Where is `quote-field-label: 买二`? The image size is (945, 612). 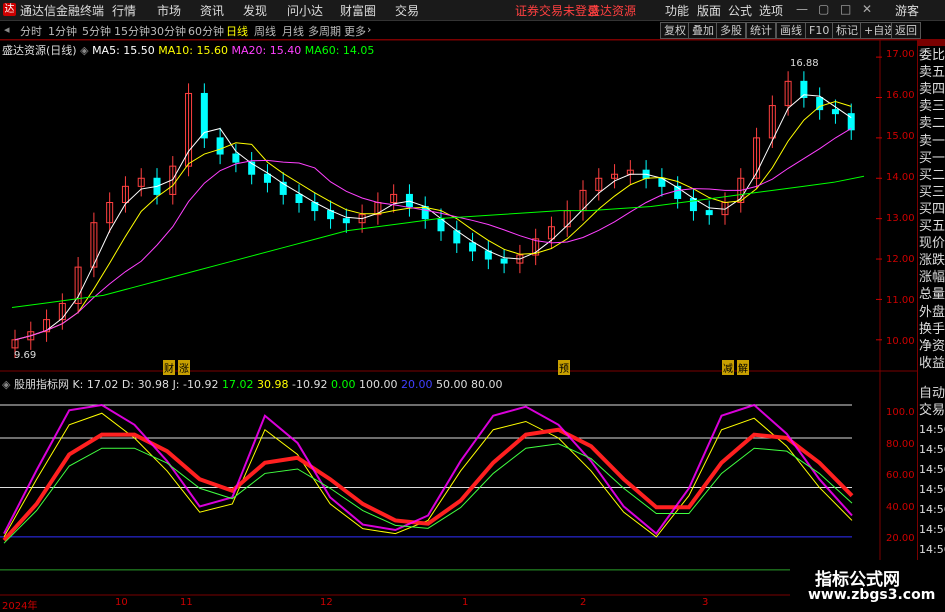
quote-field-label: 买二 is located at coordinates (932, 175).